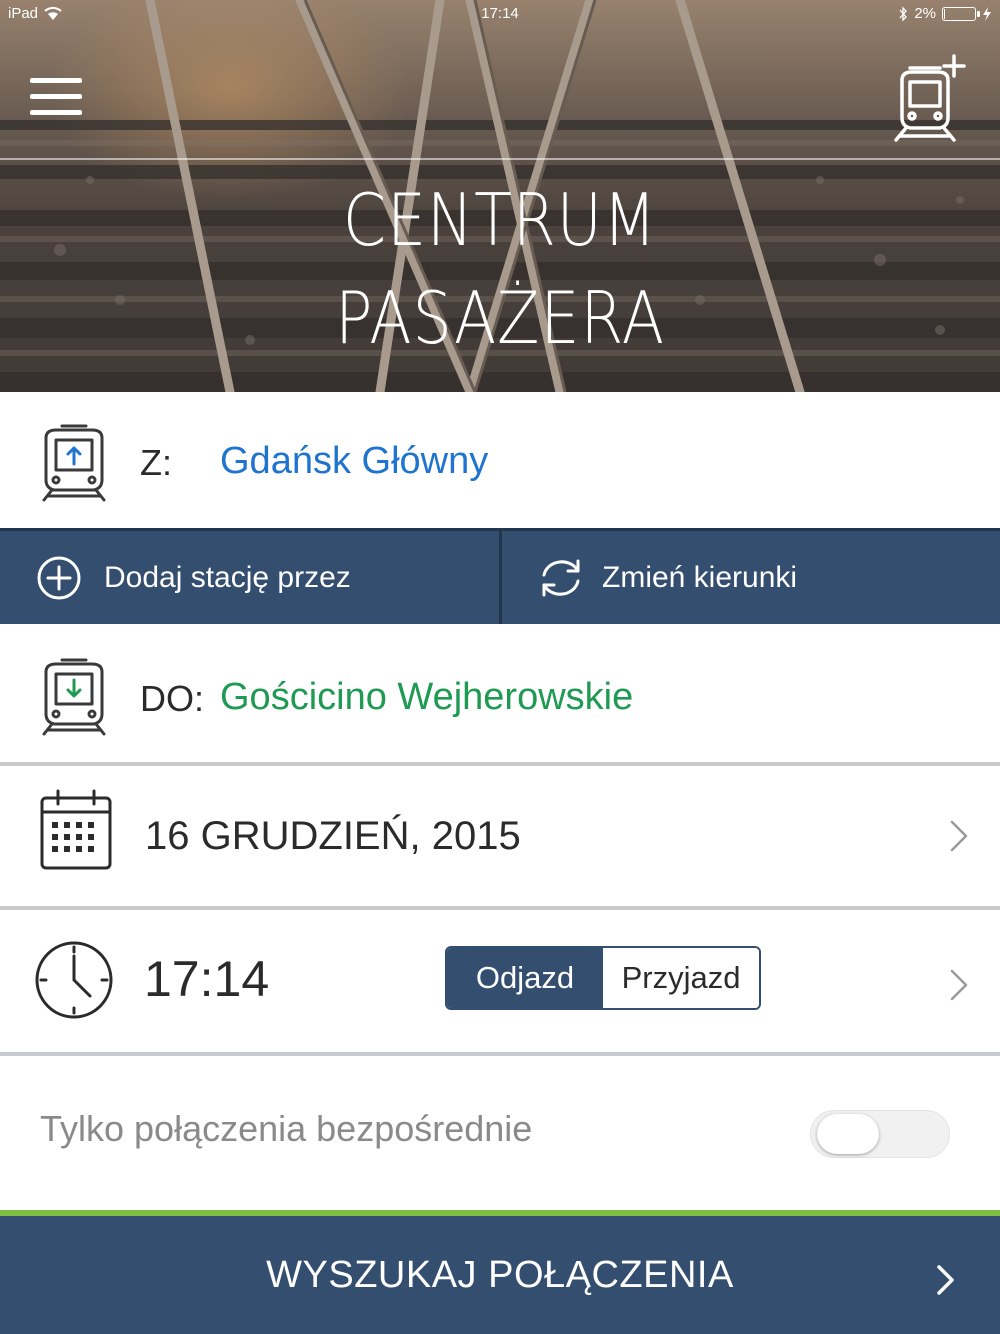  Describe the element at coordinates (59, 577) in the screenshot. I see `plus-circle-icon` at that location.